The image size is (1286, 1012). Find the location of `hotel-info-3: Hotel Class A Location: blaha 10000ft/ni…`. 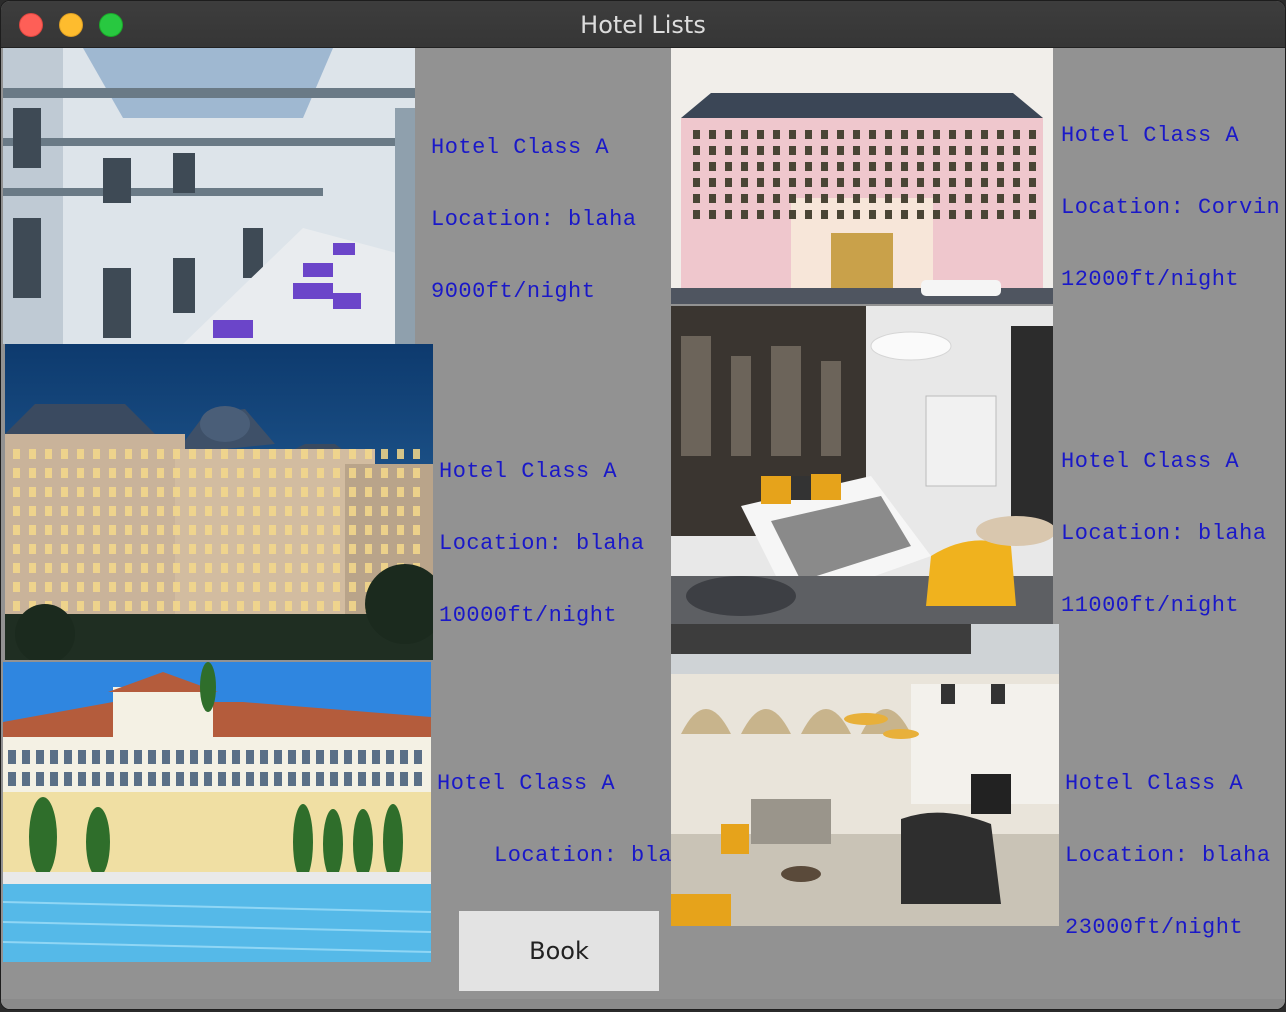

hotel-info-3: Hotel Class A Location: blaha 10000ft/ni… is located at coordinates (542, 544).